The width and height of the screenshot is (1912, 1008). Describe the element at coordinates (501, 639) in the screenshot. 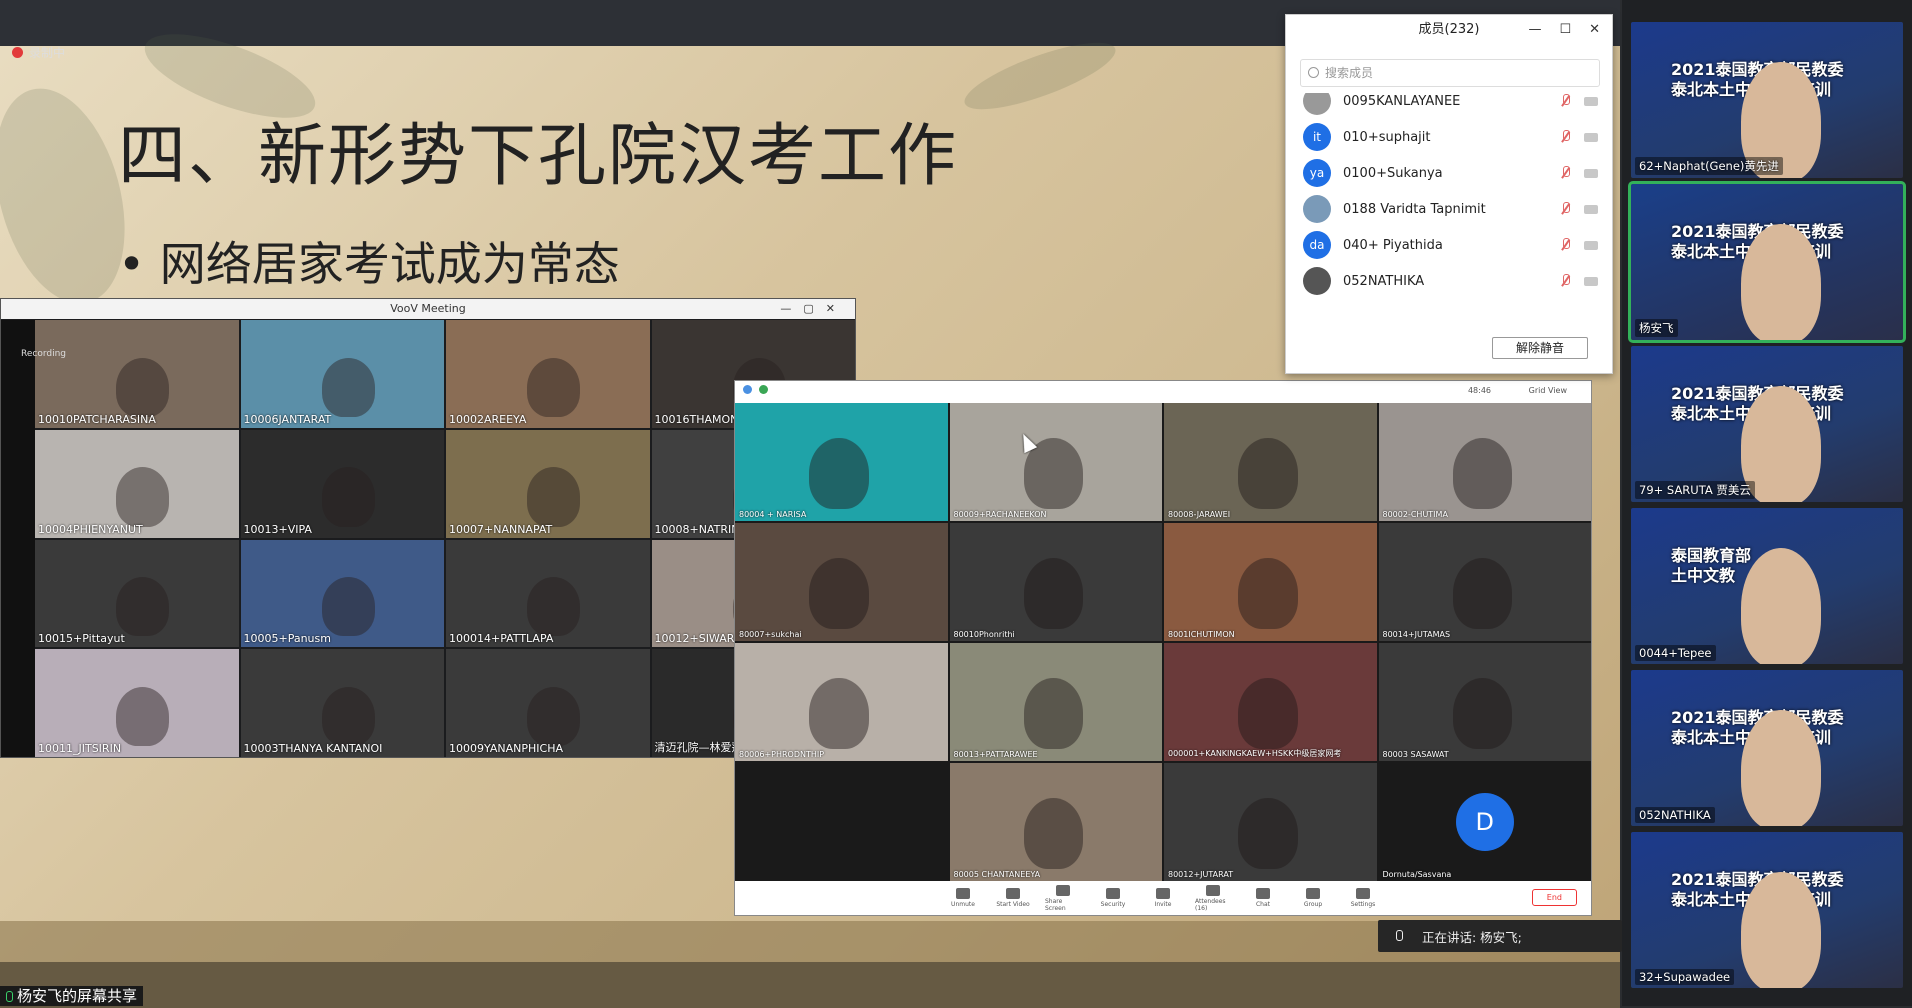

I see `tile-label: 100014+PATTLAPA` at that location.